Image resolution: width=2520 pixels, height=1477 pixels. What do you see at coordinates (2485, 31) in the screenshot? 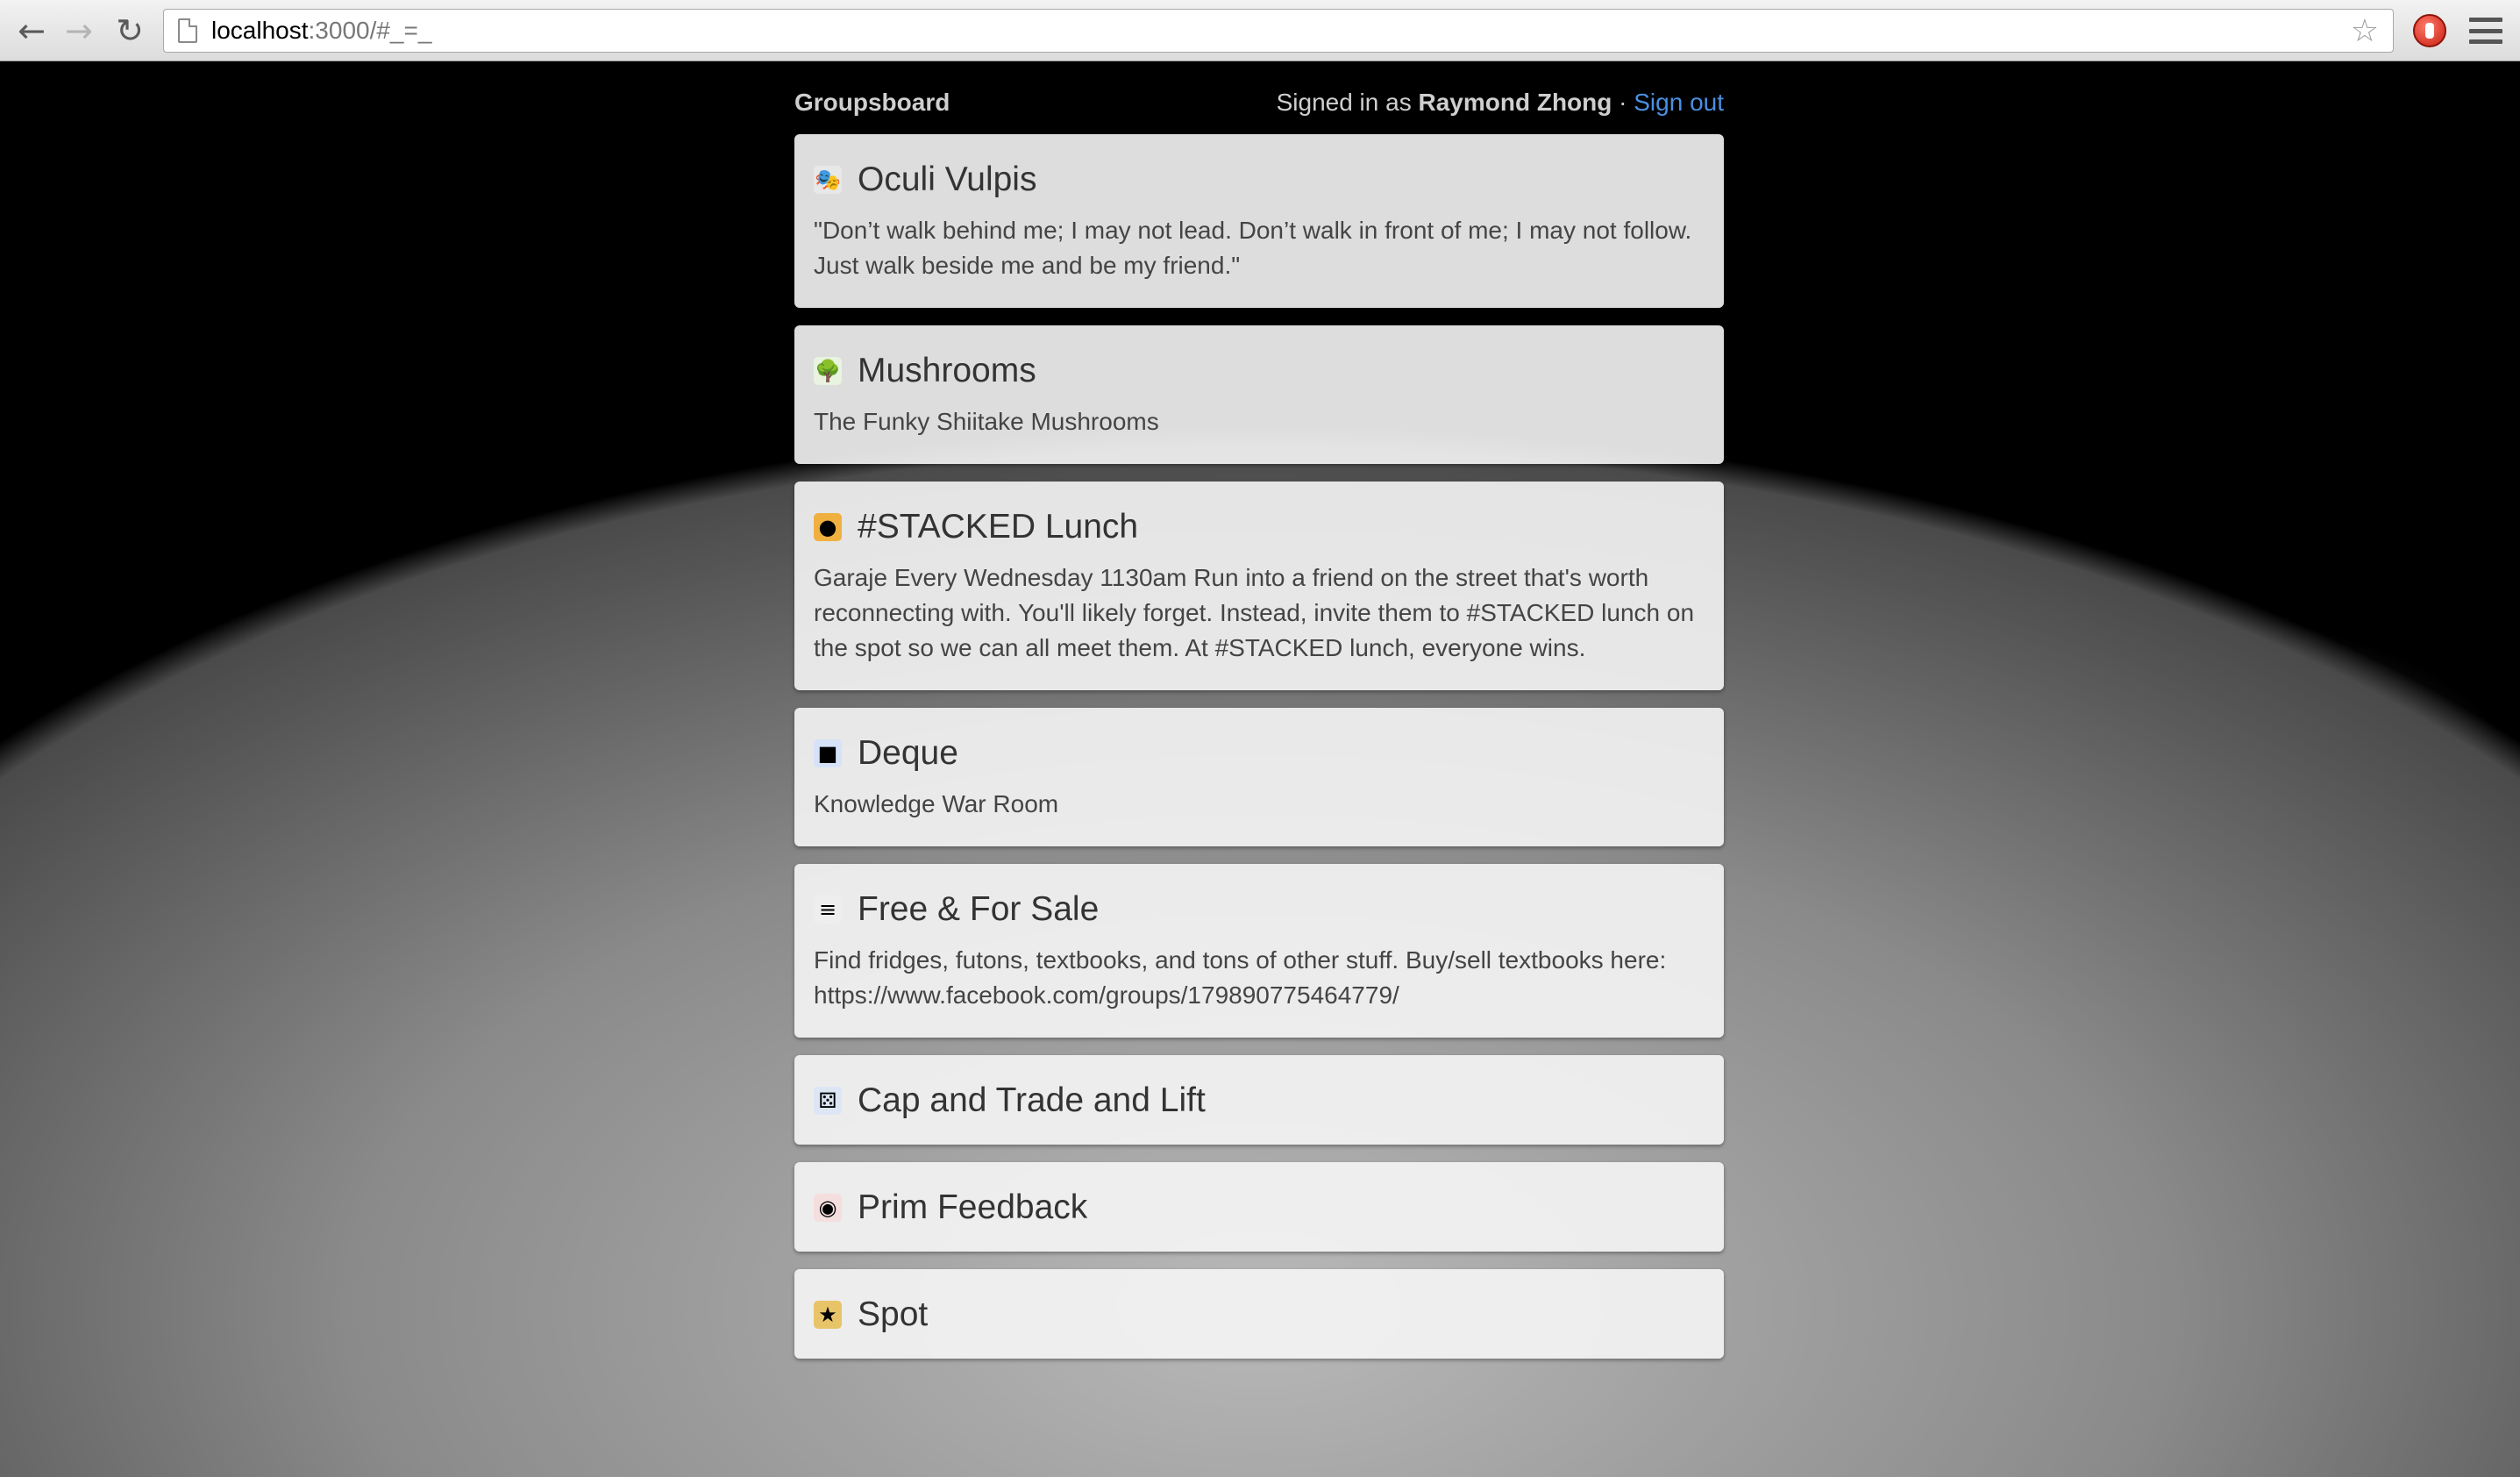
I see `menu-icon` at bounding box center [2485, 31].